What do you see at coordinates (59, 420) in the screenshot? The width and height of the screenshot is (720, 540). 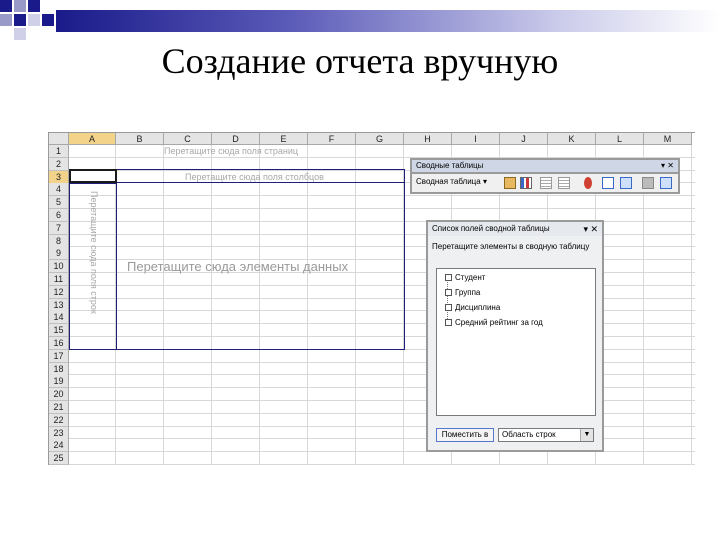 I see `row-header-22: 22` at bounding box center [59, 420].